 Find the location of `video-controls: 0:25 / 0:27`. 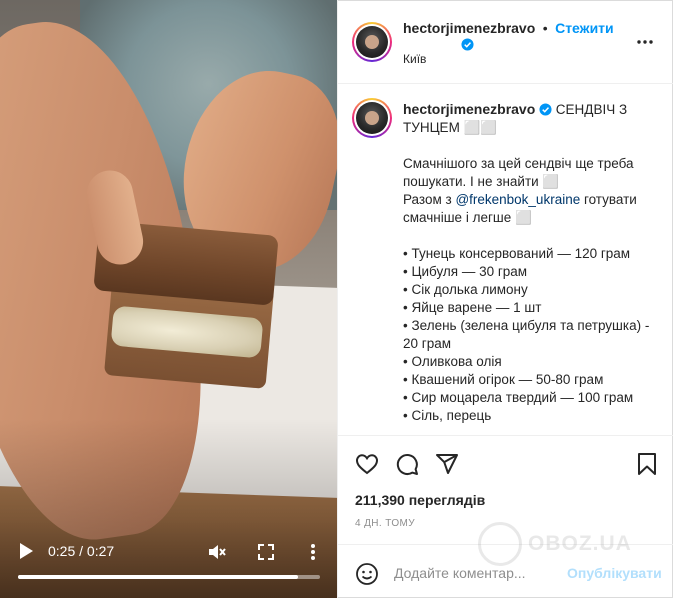

video-controls: 0:25 / 0:27 is located at coordinates (168, 566).